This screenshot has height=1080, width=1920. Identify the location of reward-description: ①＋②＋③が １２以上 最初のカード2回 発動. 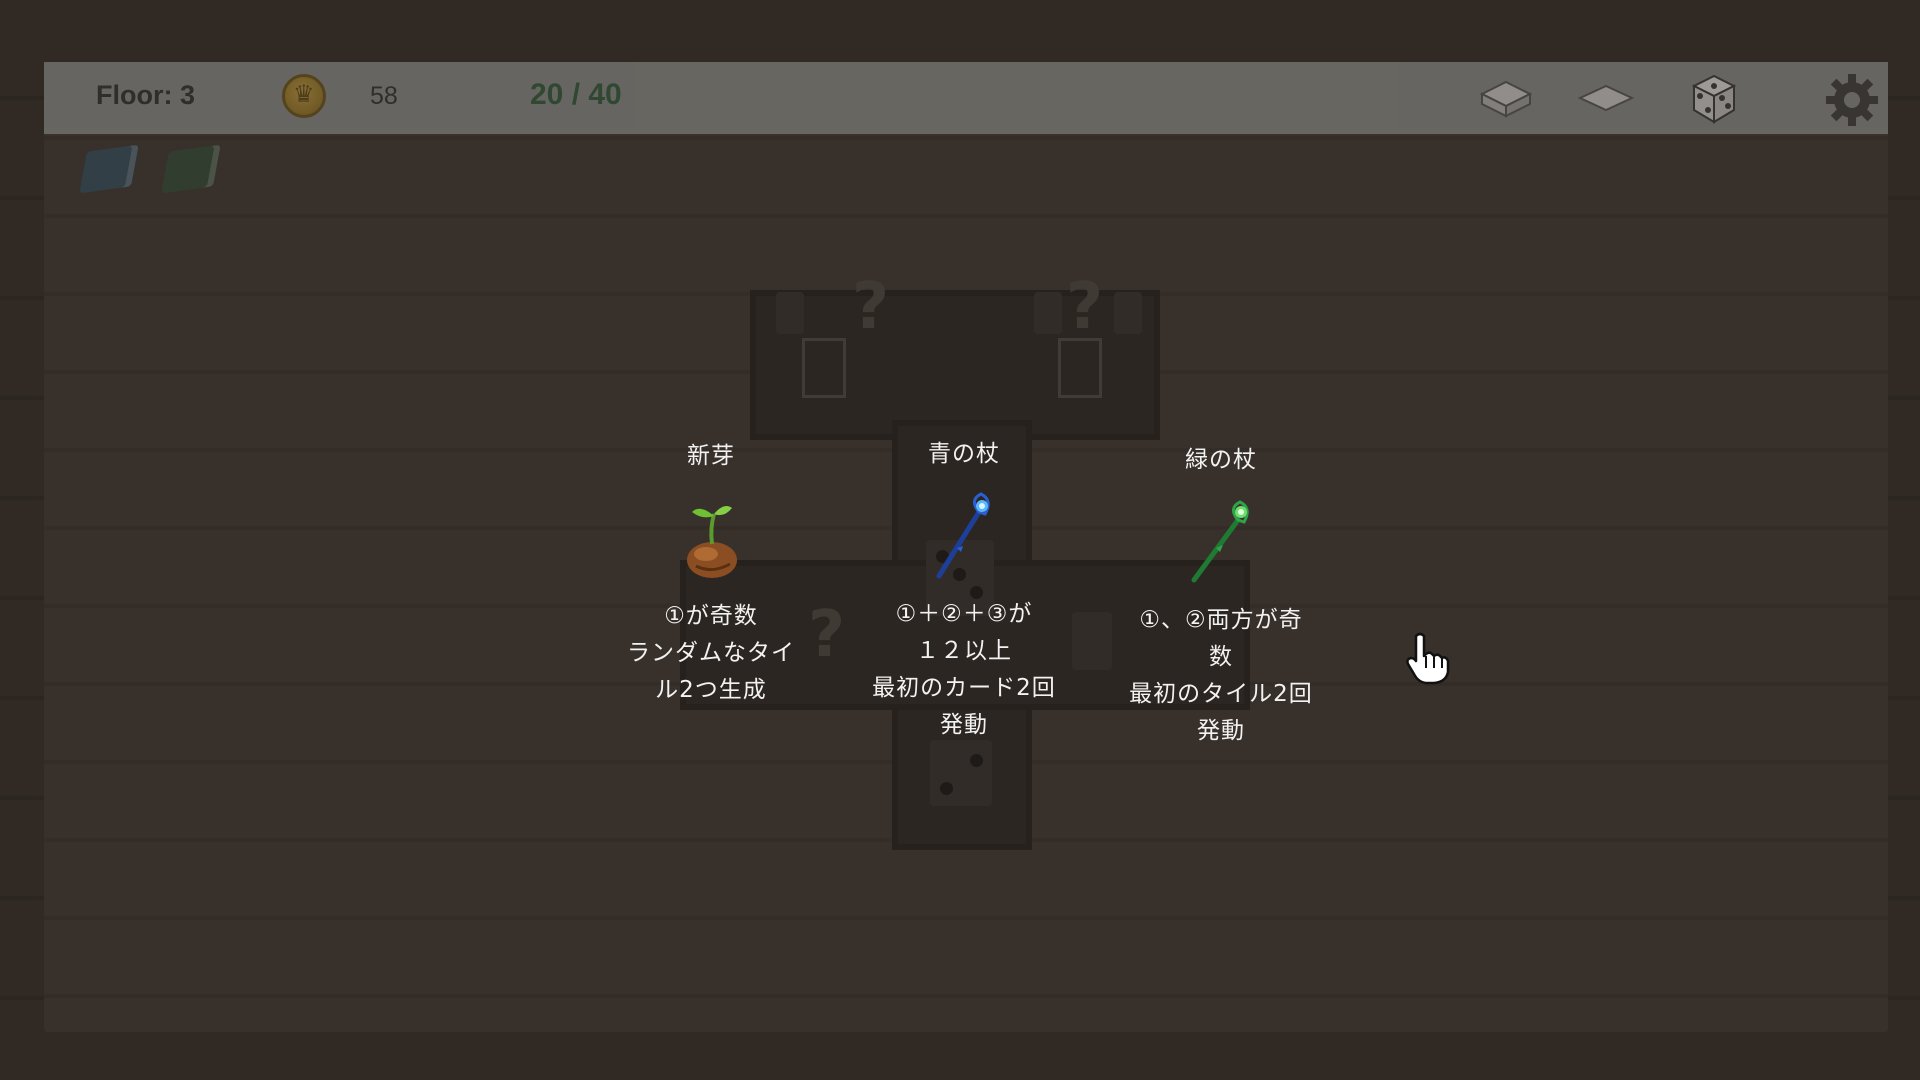
(964, 669).